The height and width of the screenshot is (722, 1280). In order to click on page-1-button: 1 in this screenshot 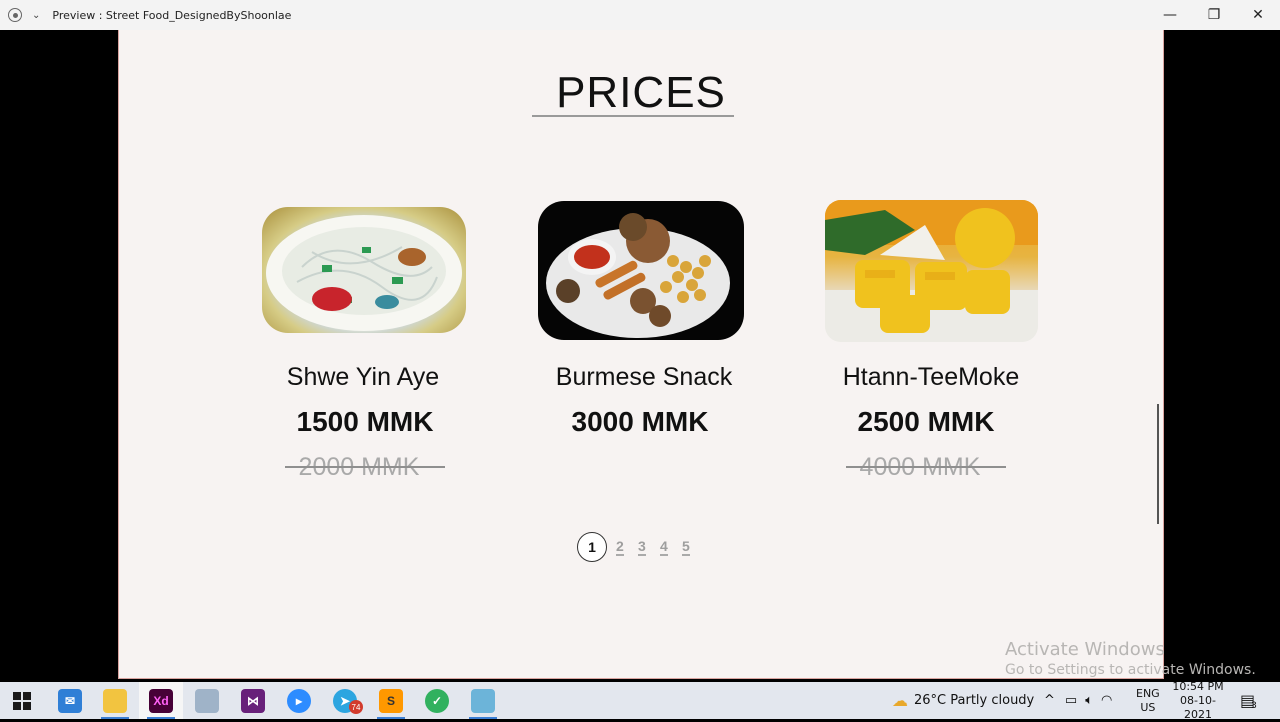, I will do `click(592, 547)`.